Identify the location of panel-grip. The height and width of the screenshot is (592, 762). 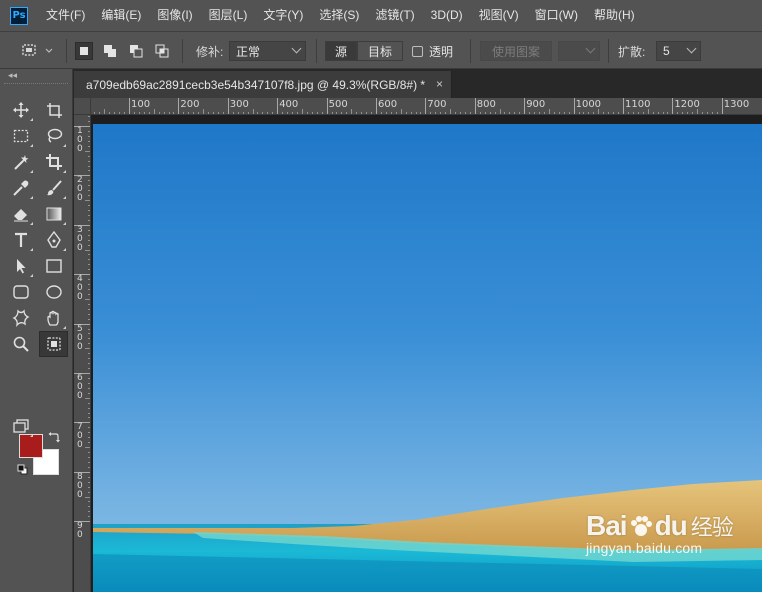
(36, 84).